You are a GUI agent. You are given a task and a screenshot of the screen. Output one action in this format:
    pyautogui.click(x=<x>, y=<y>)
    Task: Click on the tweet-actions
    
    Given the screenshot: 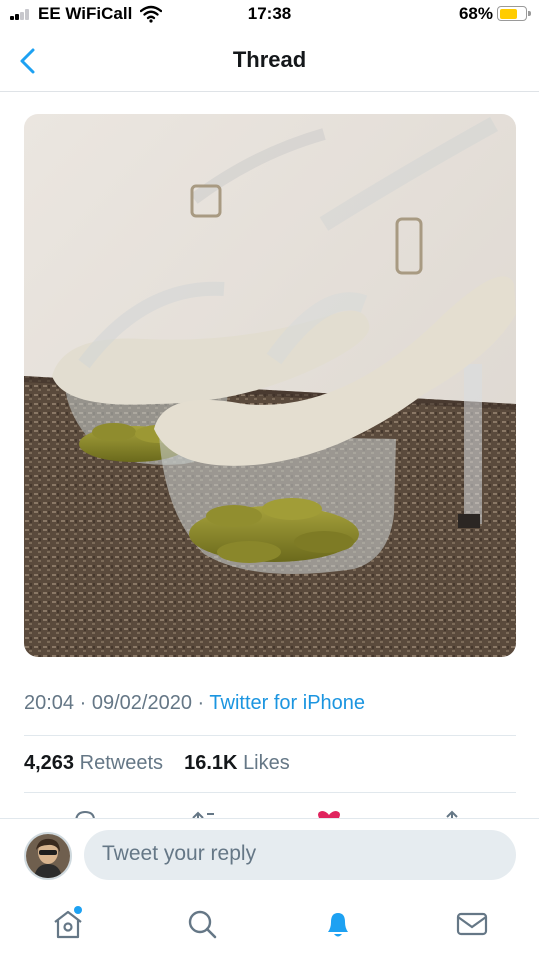 What is the action you would take?
    pyautogui.click(x=269, y=814)
    